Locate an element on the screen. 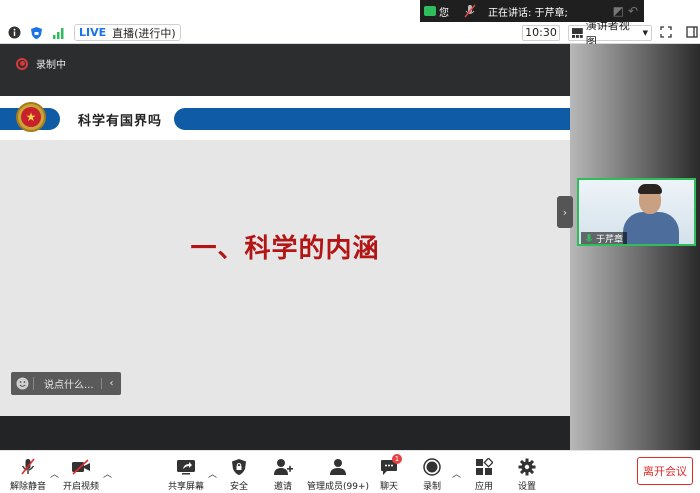  speaking-text: 正在讲话: 于芹章; is located at coordinates (528, 13).